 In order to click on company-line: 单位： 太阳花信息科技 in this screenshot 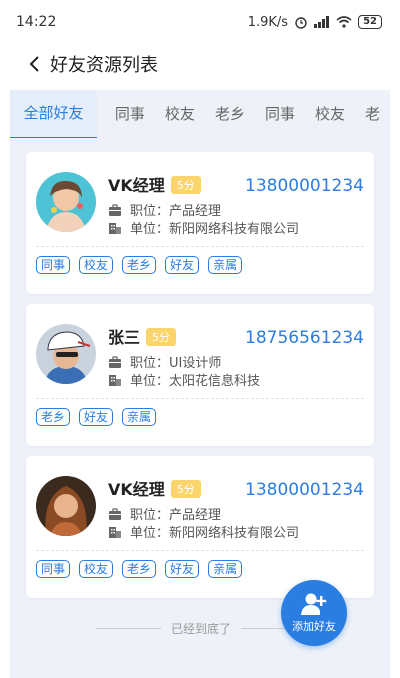, I will do `click(184, 379)`.